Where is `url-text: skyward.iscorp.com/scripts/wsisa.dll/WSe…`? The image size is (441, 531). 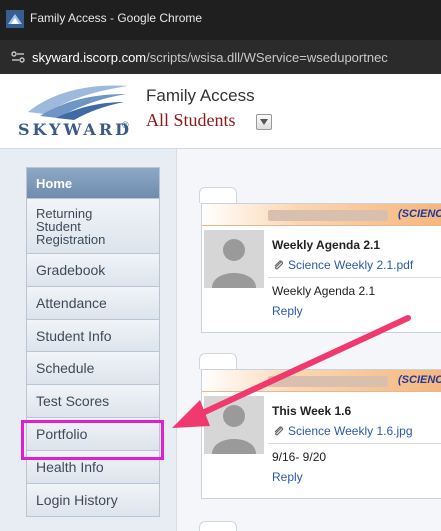 url-text: skyward.iscorp.com/scripts/wsisa.dll/WSe… is located at coordinates (234, 57).